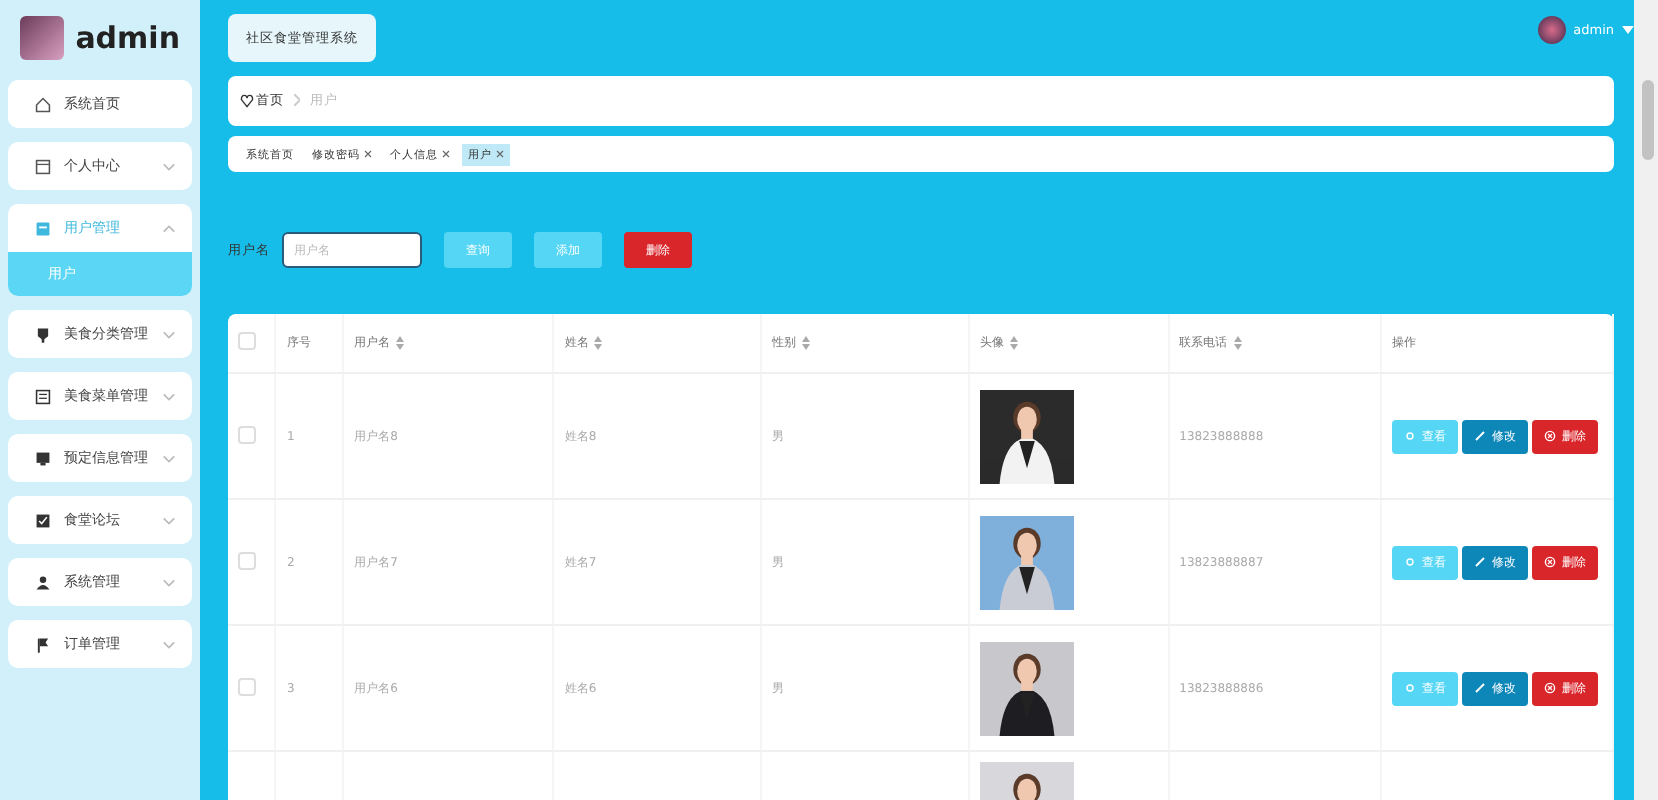 This screenshot has height=800, width=1658. I want to click on checklist-icon, so click(43, 520).